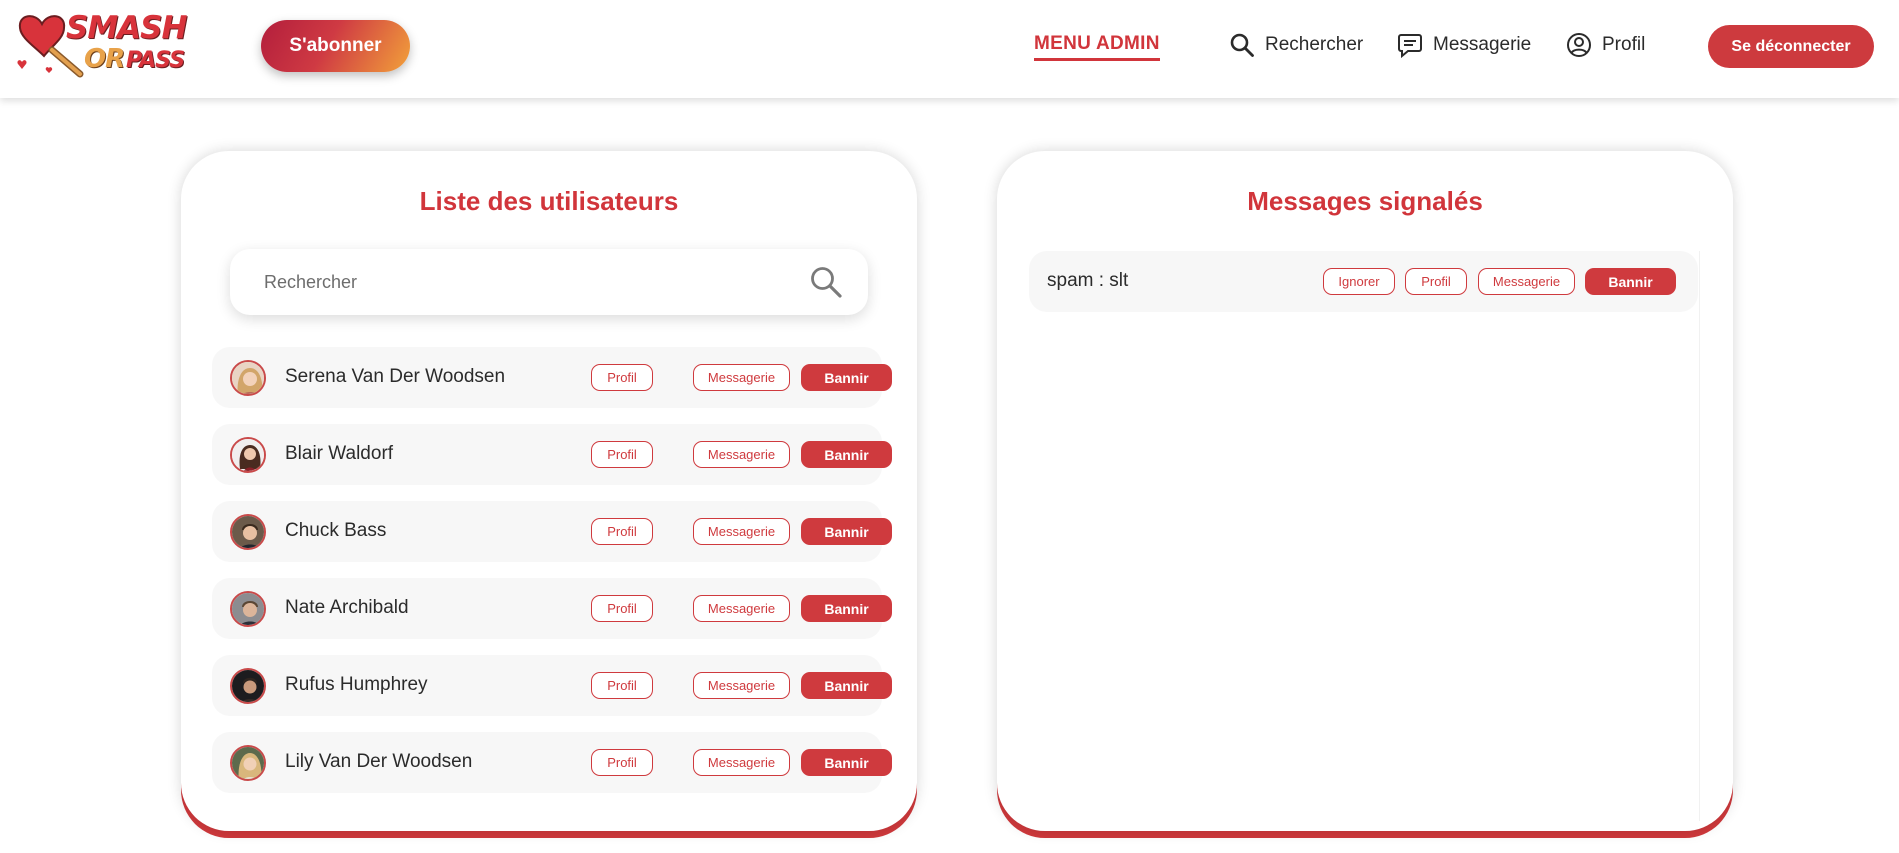 This screenshot has height=853, width=1899. What do you see at coordinates (336, 530) in the screenshot?
I see `user-name: Chuck Bass` at bounding box center [336, 530].